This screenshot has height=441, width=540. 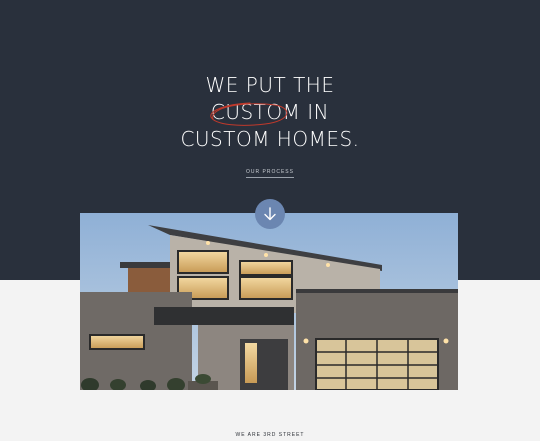 I want to click on headline-custom-text: CUSTOM, so click(x=255, y=112).